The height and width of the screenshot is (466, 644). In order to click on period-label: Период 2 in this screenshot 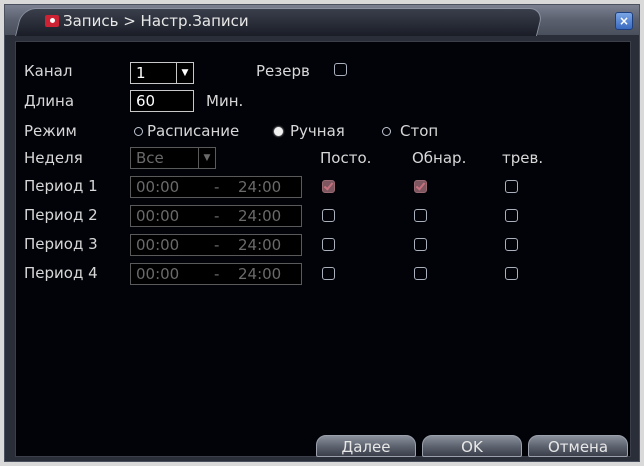, I will do `click(61, 215)`.